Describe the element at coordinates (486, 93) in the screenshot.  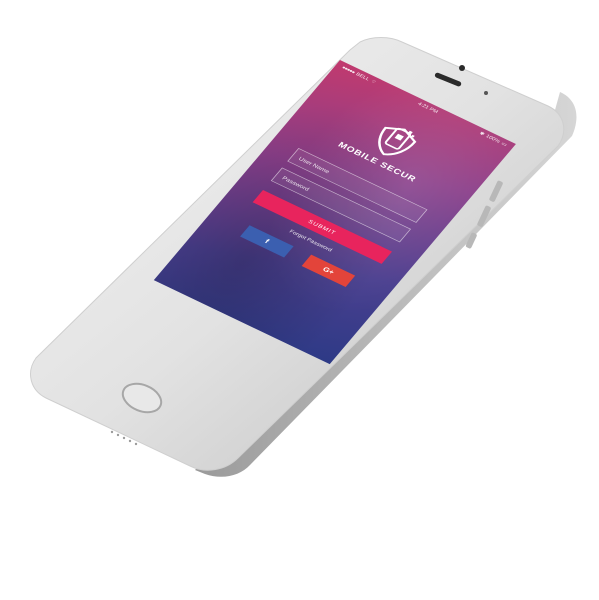
I see `proximity-sensor` at that location.